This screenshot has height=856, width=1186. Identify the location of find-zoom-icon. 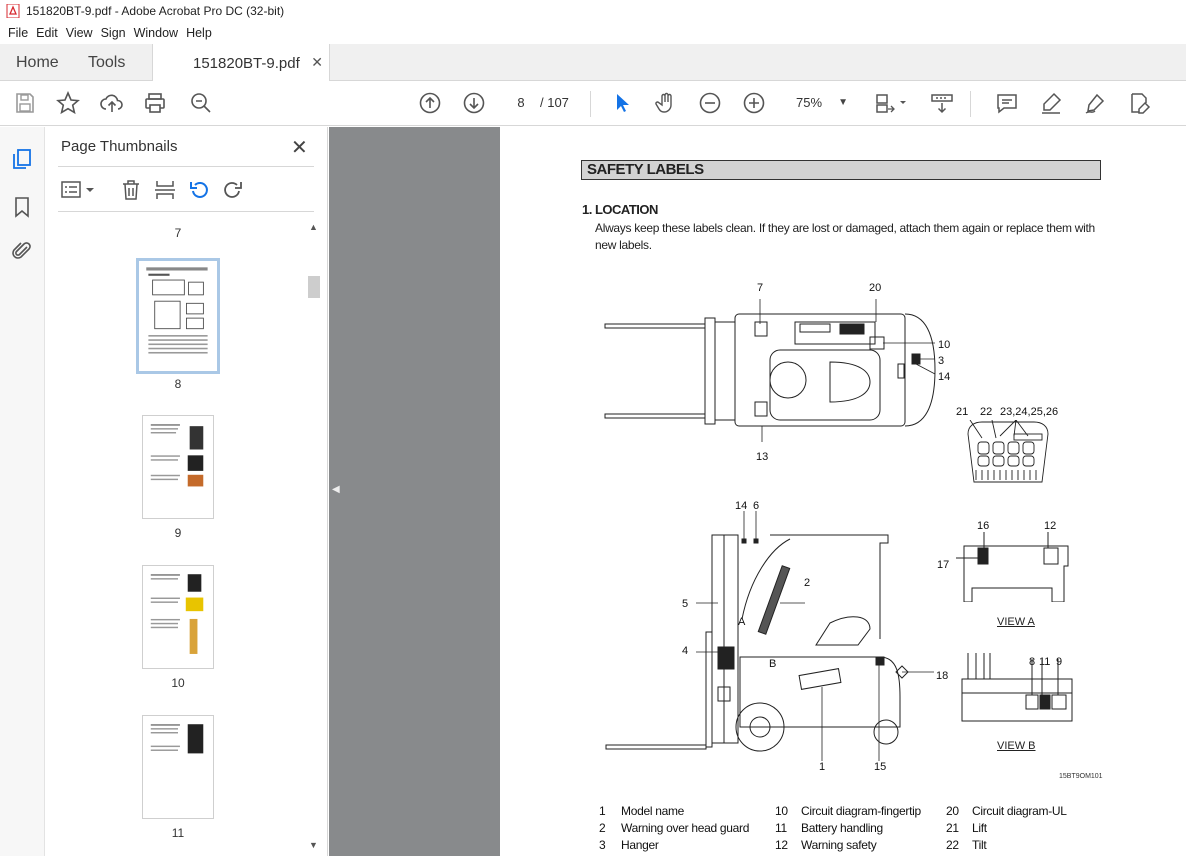
(201, 103).